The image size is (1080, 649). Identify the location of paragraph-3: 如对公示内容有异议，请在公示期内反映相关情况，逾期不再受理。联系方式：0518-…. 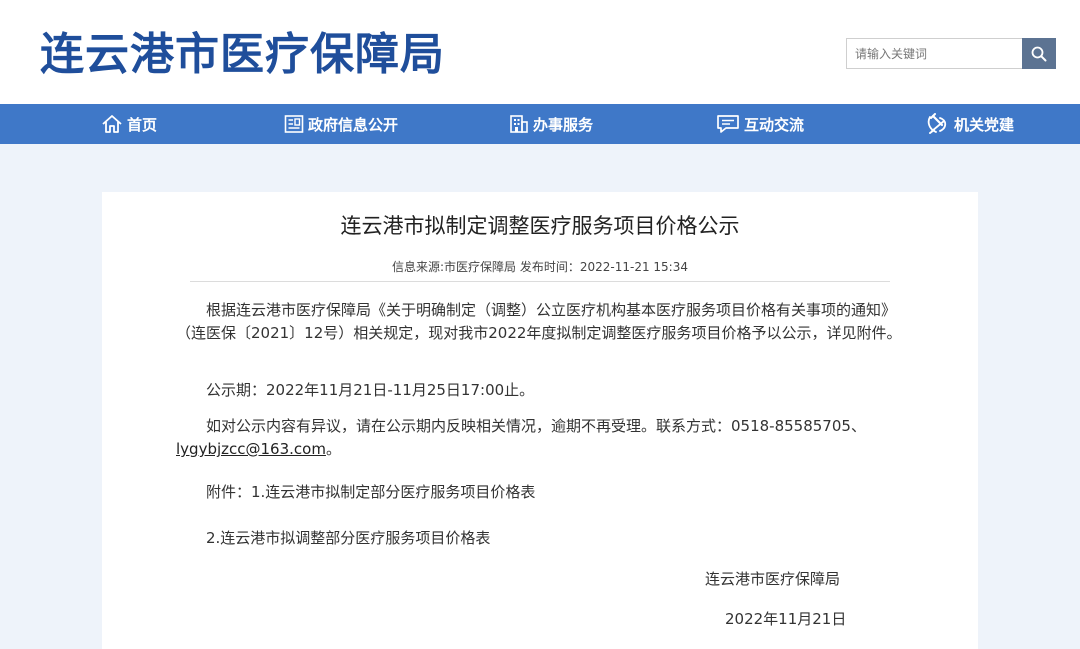
(546, 438).